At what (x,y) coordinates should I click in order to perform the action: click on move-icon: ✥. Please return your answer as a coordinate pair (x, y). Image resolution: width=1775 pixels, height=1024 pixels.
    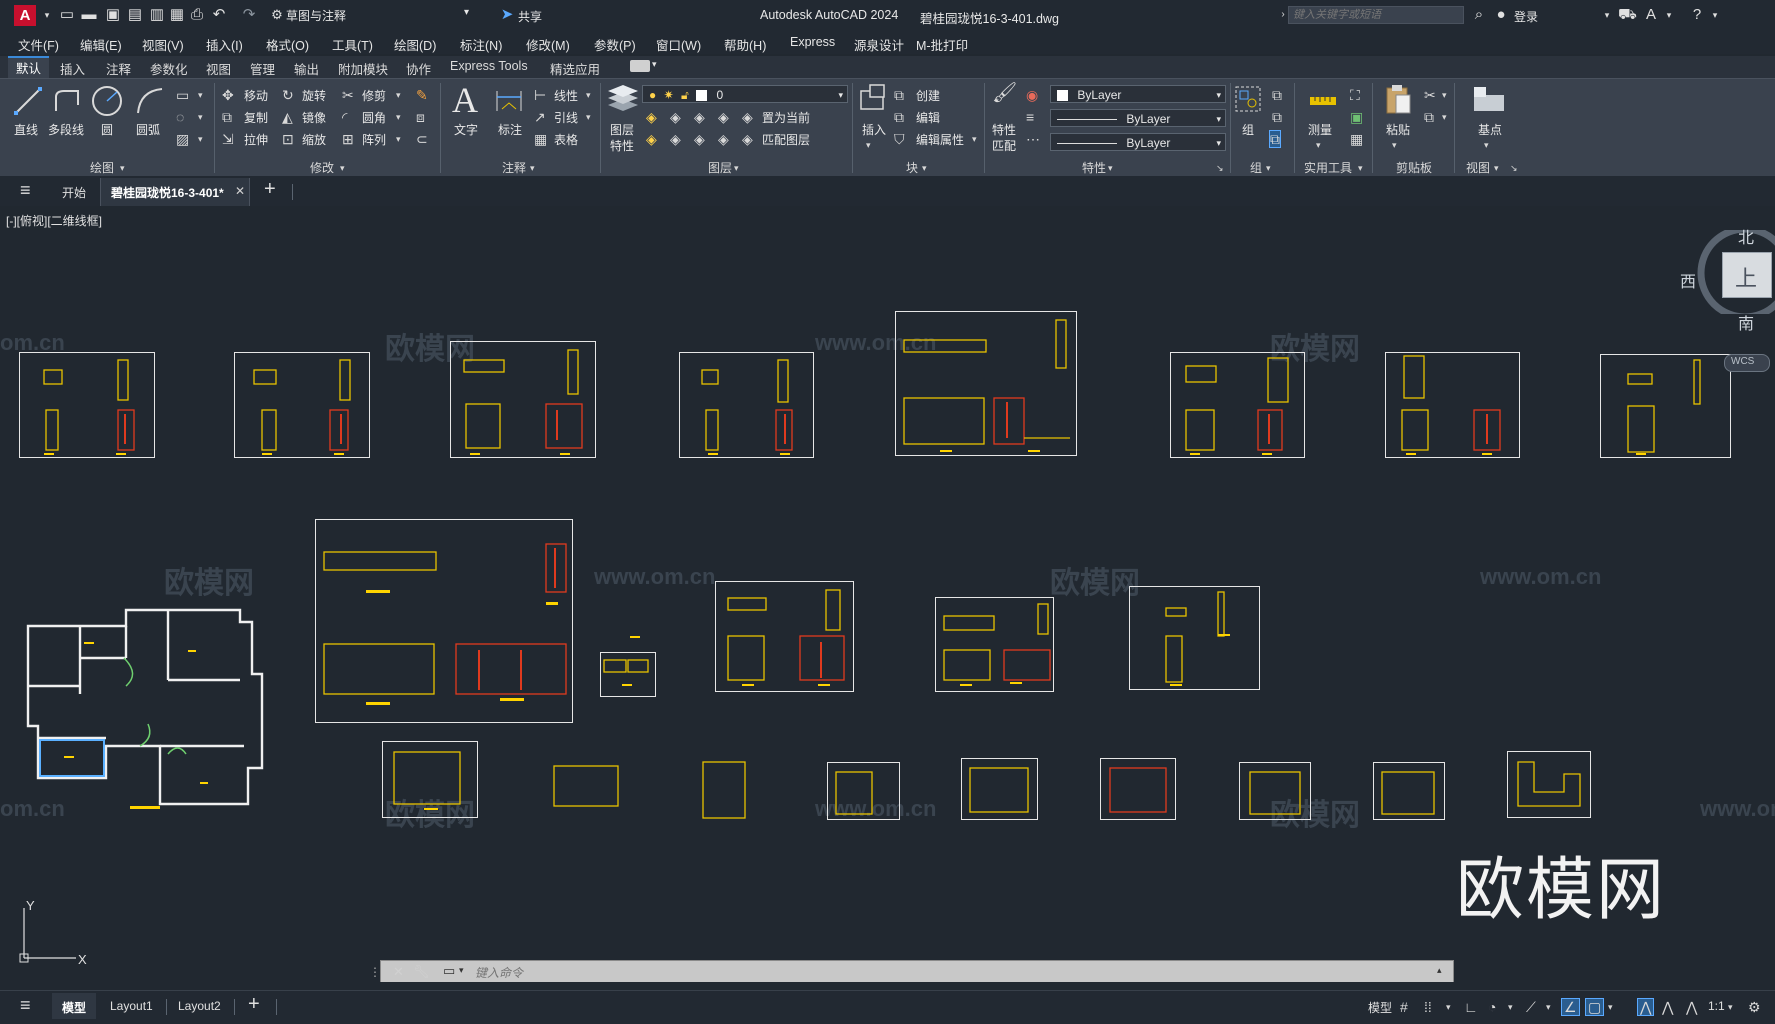
    Looking at the image, I should click on (228, 95).